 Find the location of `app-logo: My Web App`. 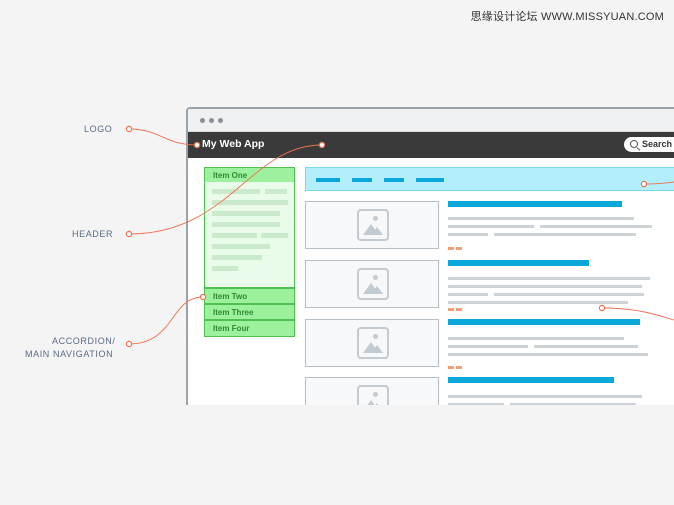

app-logo: My Web App is located at coordinates (233, 144).